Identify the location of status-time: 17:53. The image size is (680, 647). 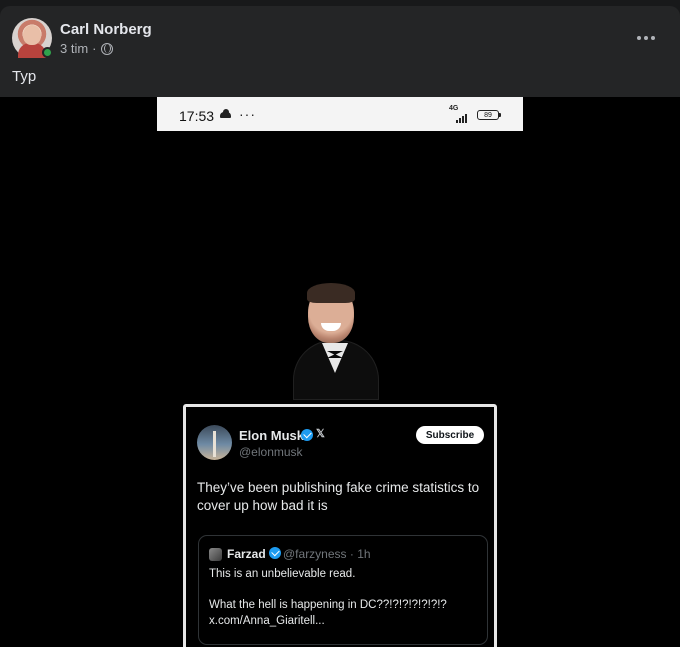
(197, 116).